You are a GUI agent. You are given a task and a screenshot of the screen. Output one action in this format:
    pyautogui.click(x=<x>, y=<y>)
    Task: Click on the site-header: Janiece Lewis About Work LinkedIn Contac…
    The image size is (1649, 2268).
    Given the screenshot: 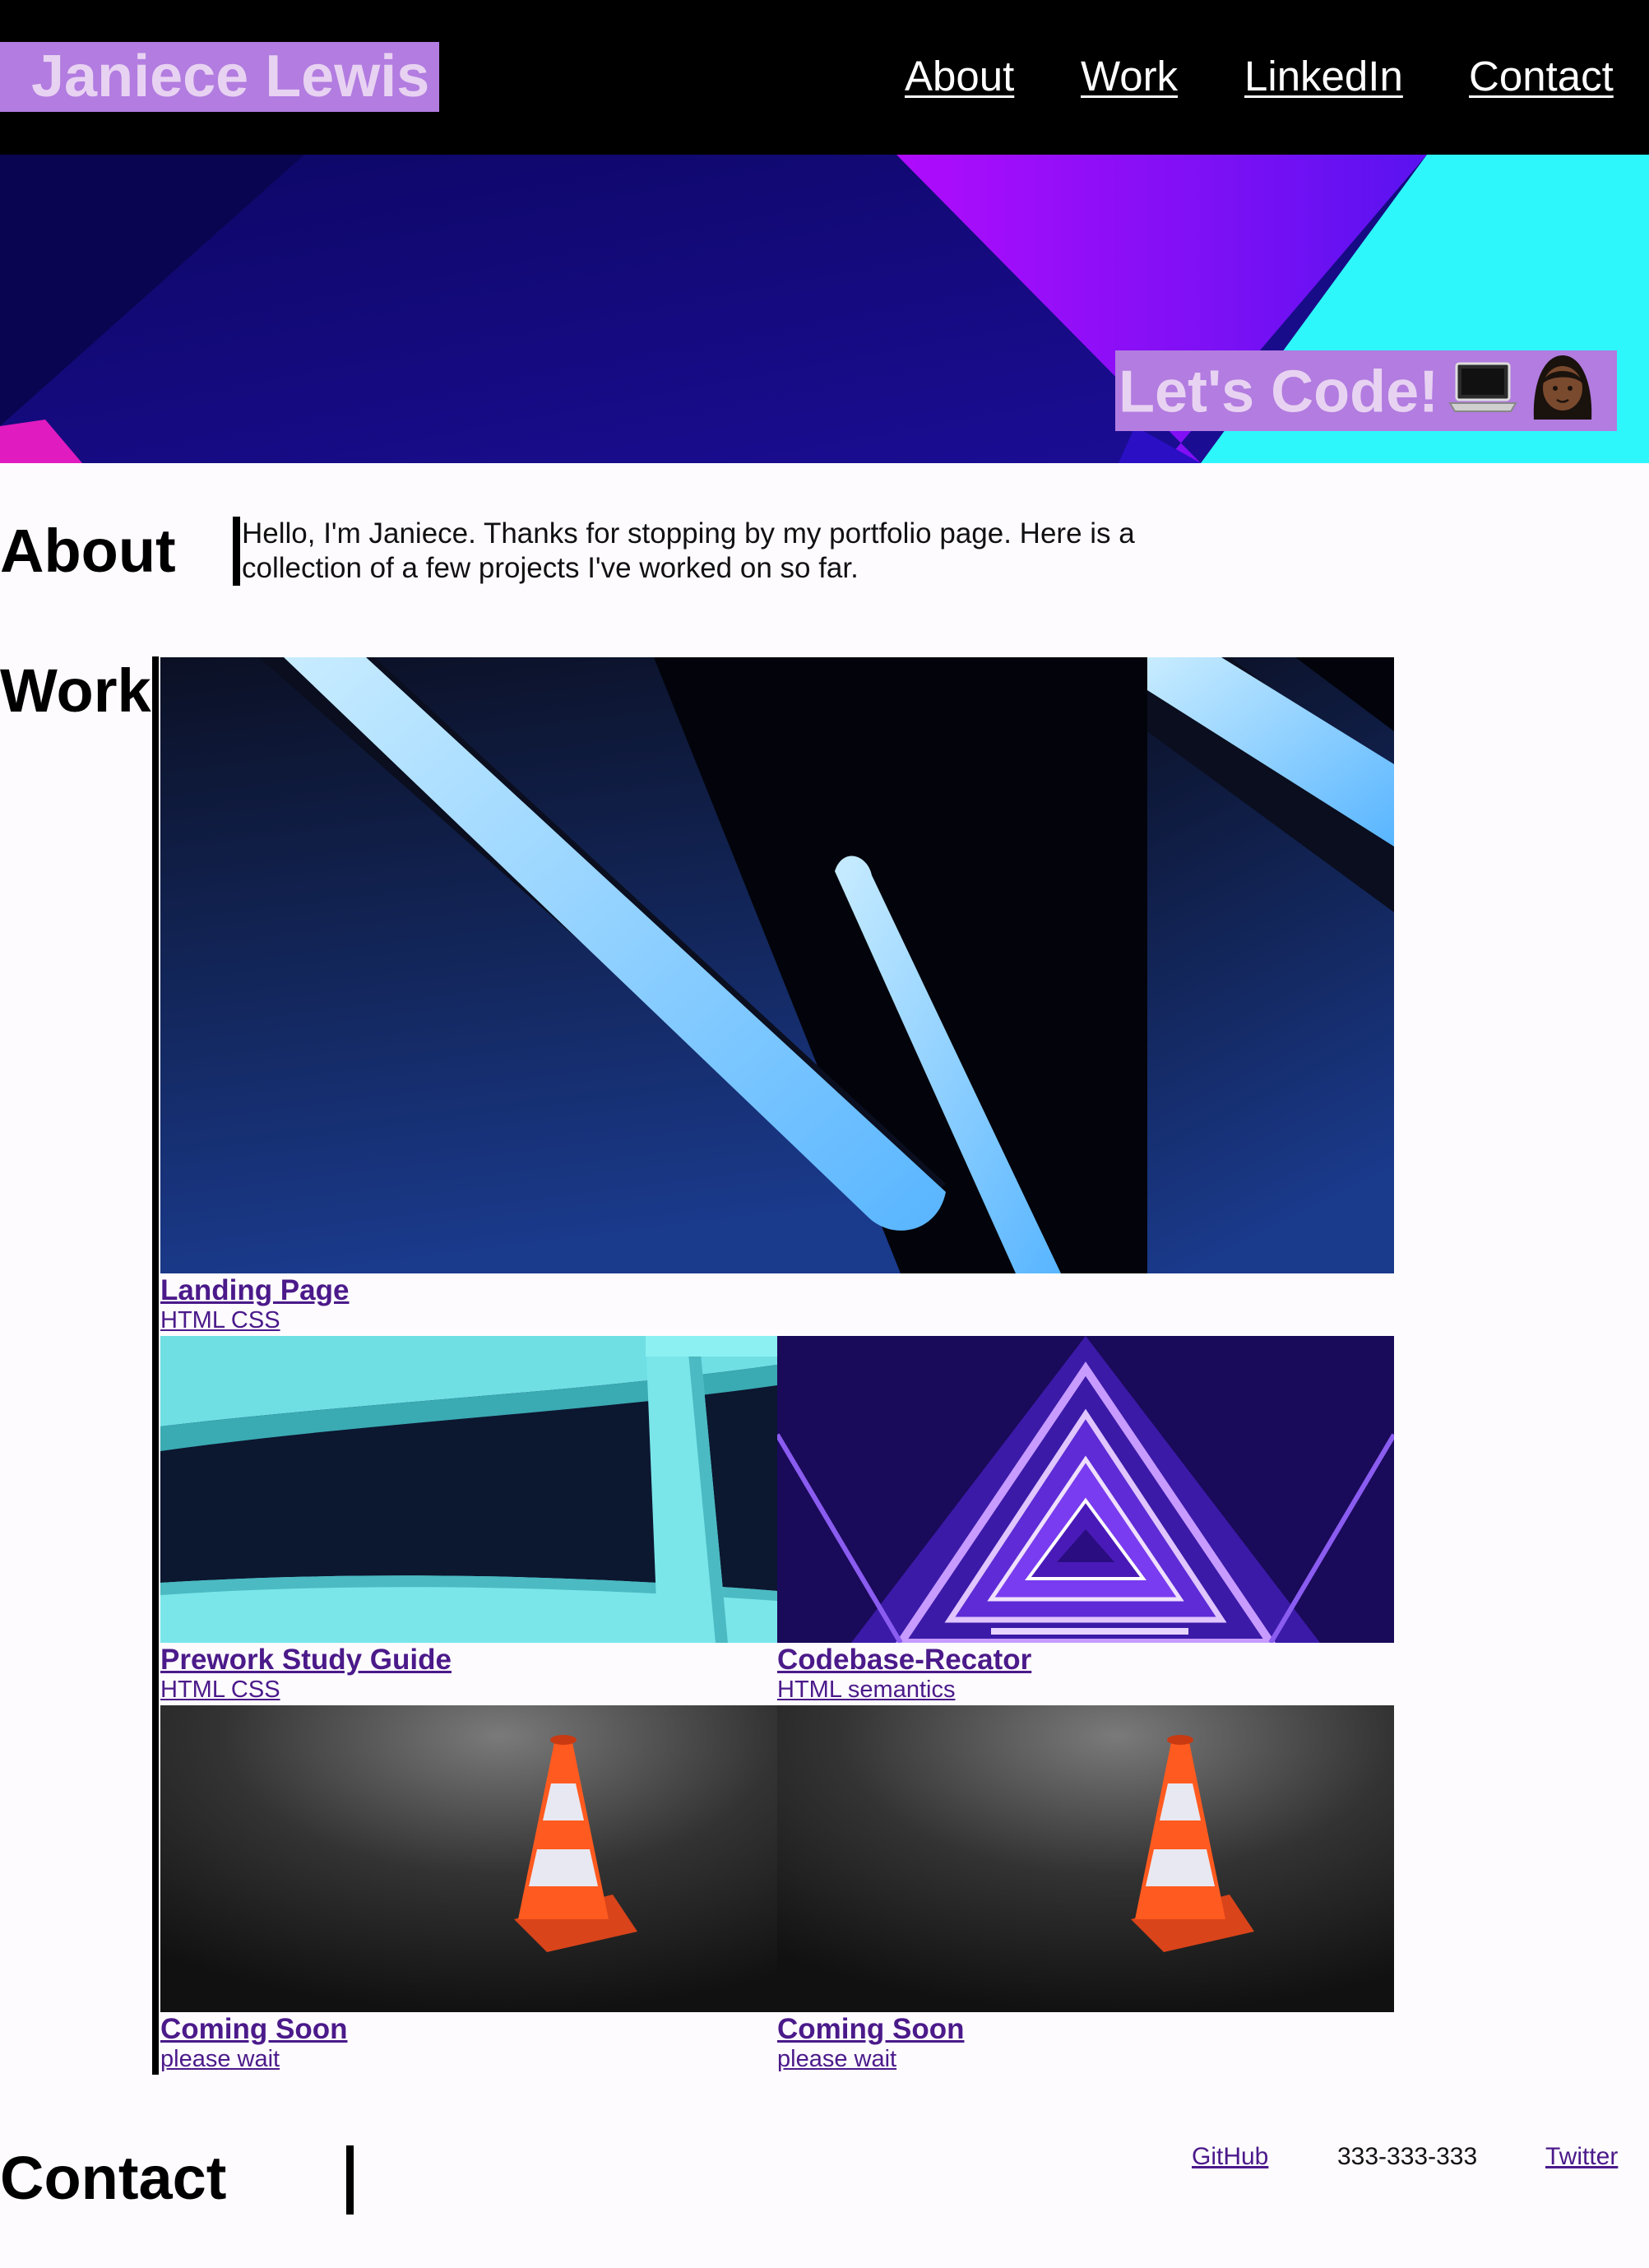 What is the action you would take?
    pyautogui.click(x=824, y=77)
    